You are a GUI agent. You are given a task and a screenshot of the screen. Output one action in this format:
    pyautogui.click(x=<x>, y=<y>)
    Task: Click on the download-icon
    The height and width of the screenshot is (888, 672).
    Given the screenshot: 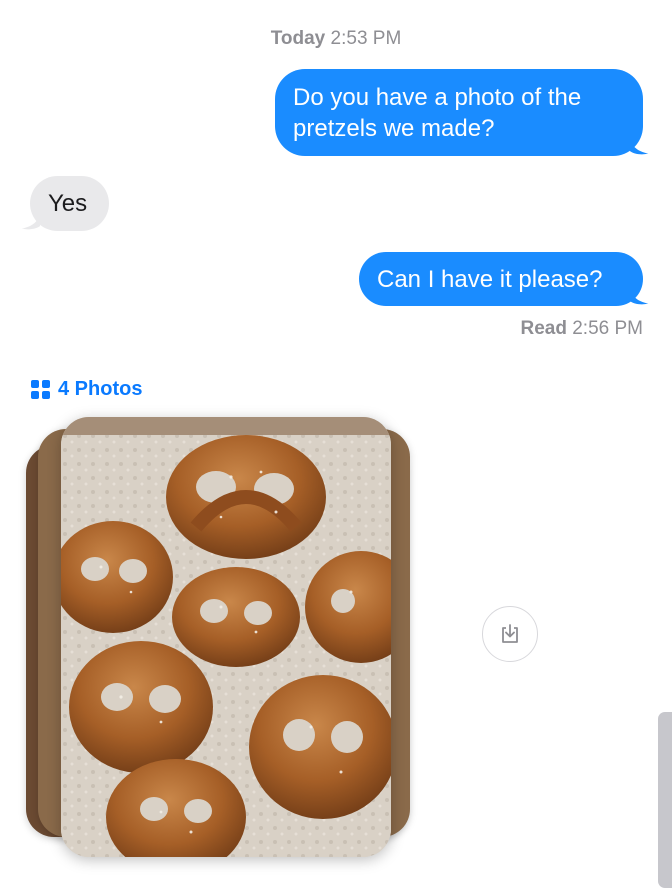 What is the action you would take?
    pyautogui.click(x=510, y=633)
    